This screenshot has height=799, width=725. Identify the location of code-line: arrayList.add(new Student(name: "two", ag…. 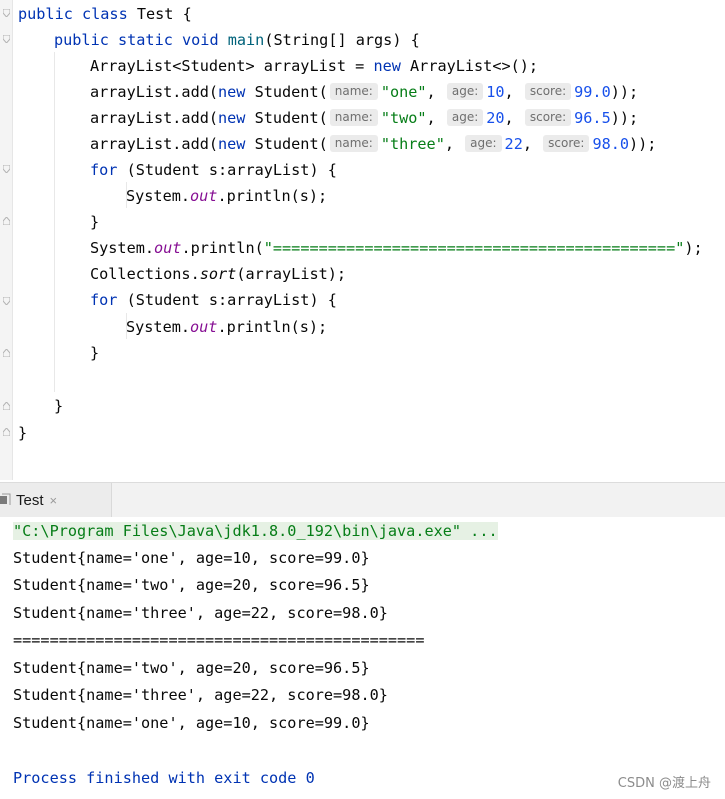
(364, 118).